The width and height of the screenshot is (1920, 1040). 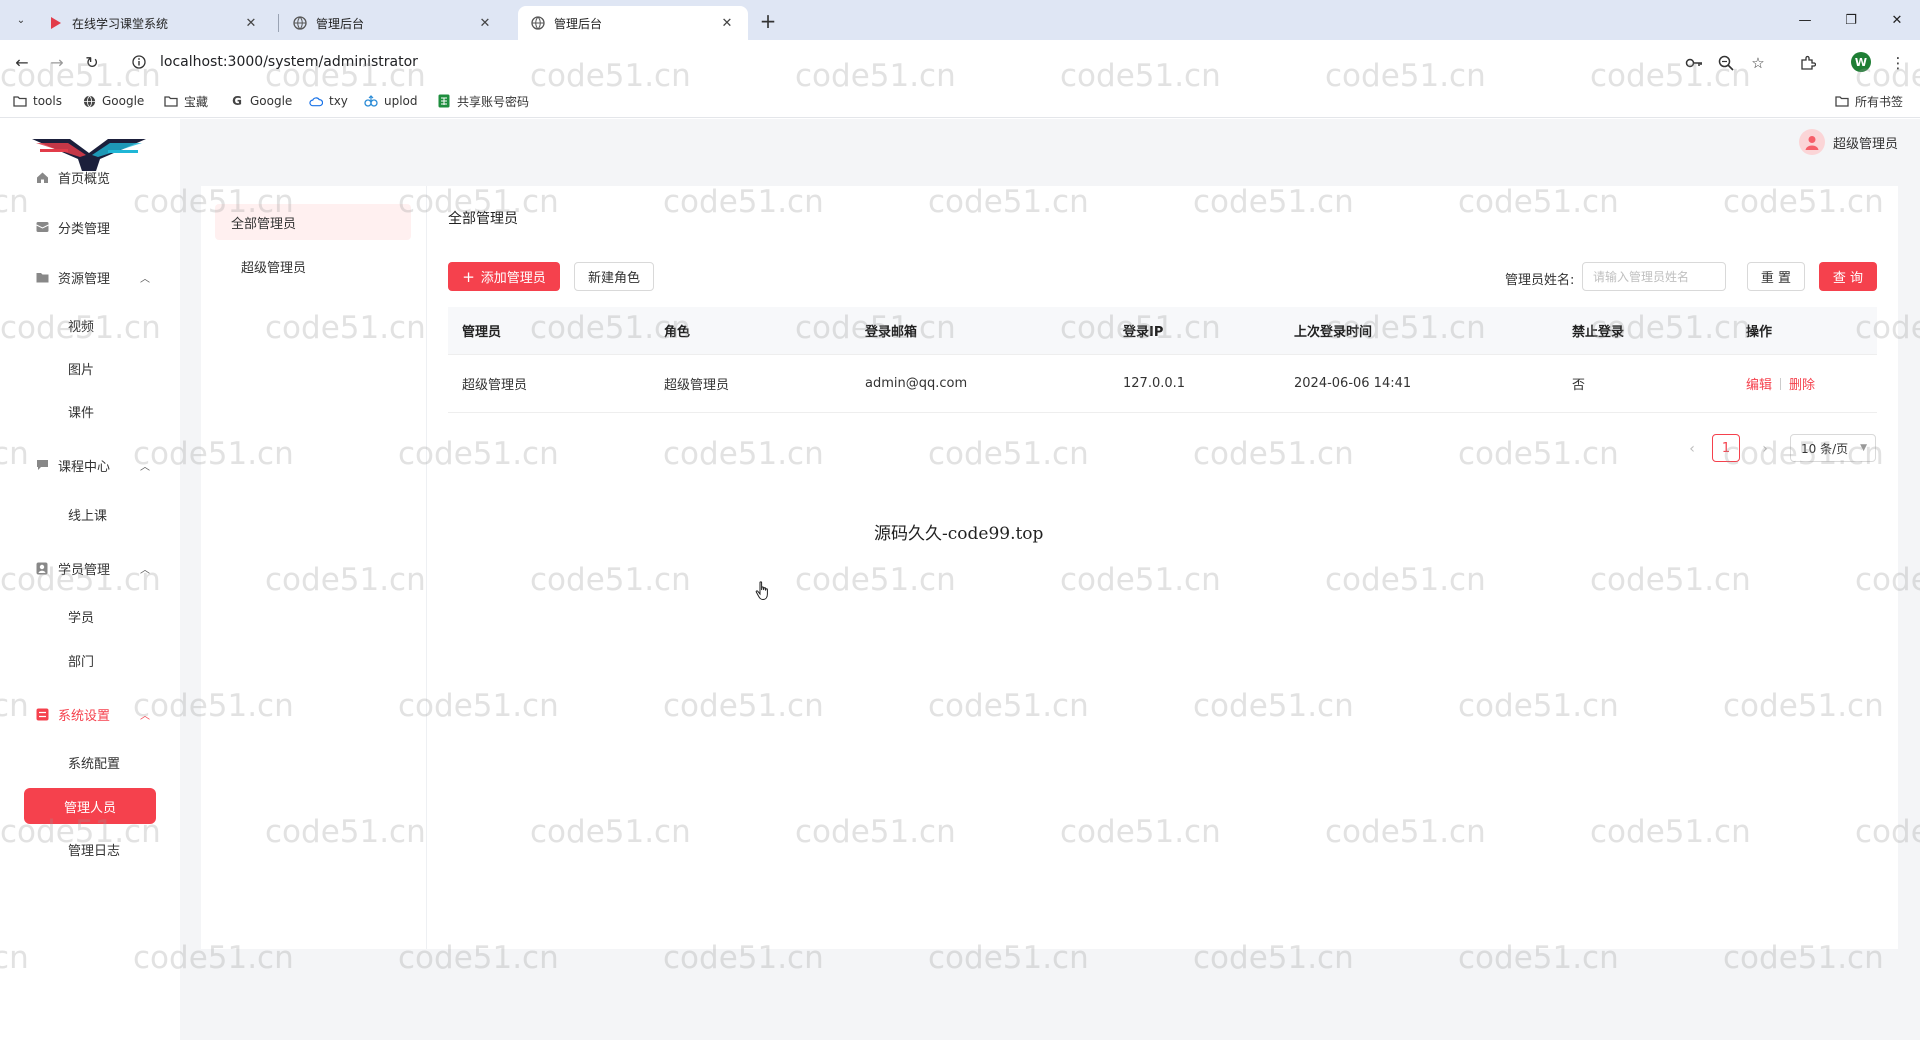 I want to click on bookmark-label: uplod, so click(x=401, y=101).